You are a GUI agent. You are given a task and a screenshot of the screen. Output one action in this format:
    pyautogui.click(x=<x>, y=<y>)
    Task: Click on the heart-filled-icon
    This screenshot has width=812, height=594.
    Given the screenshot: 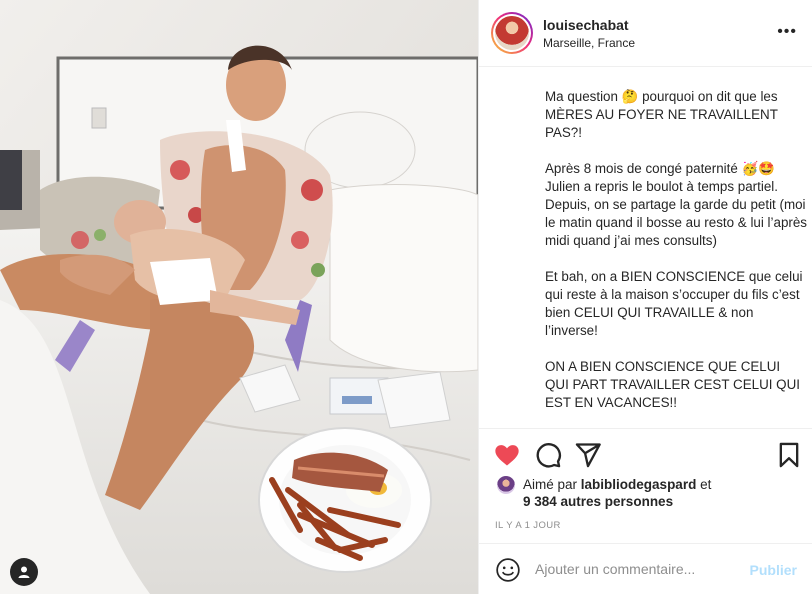 What is the action you would take?
    pyautogui.click(x=507, y=455)
    